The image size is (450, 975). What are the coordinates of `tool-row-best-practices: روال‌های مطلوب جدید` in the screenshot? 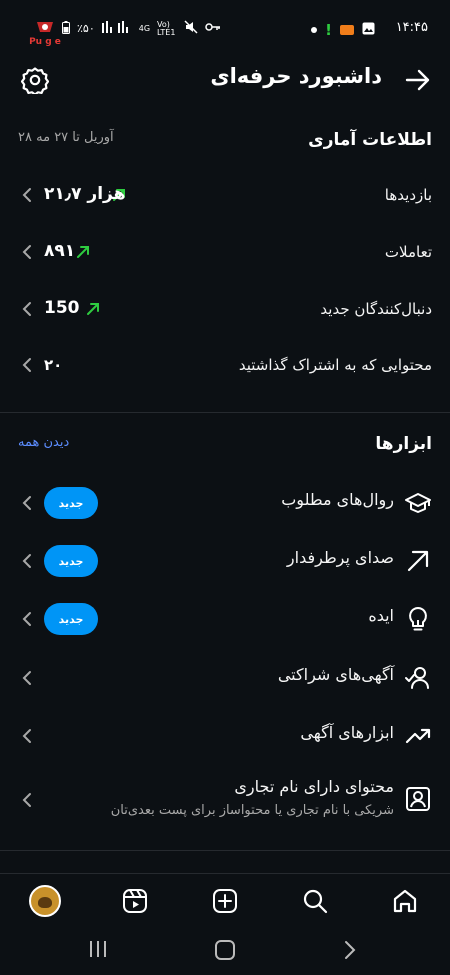 It's located at (225, 503).